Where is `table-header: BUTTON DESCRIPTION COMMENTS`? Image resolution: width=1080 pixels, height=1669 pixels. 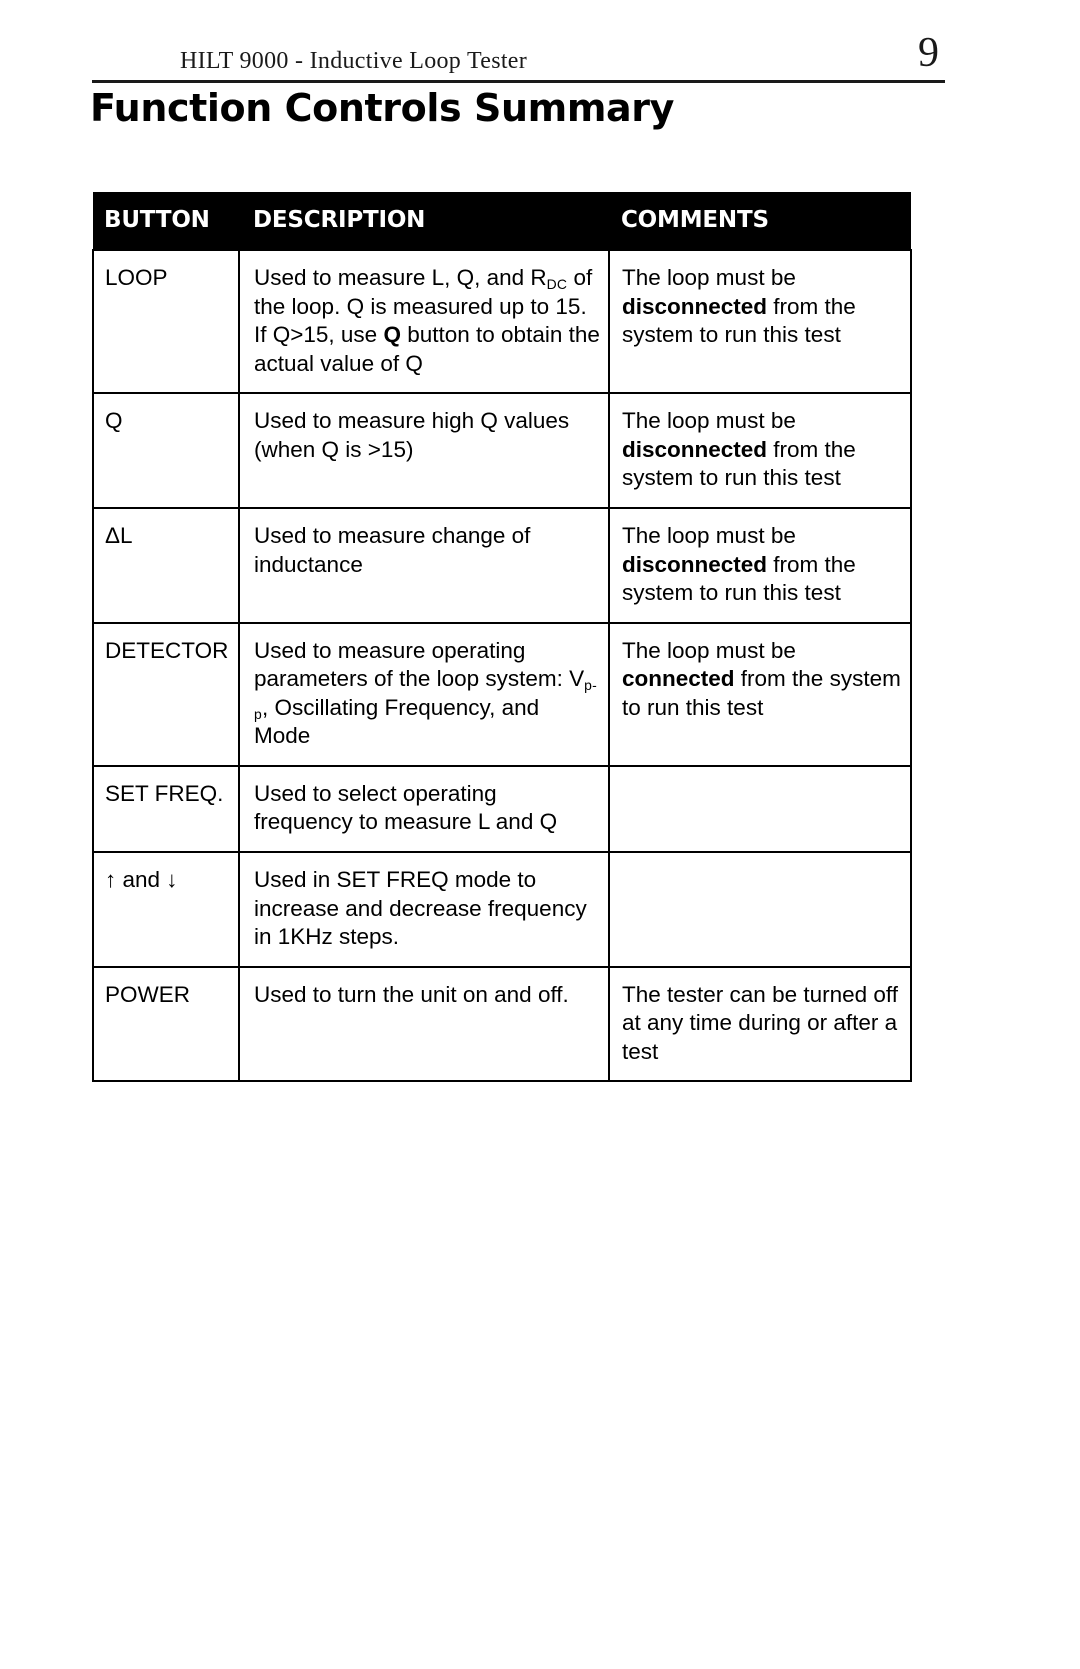
table-header: BUTTON DESCRIPTION COMMENTS is located at coordinates (502, 221).